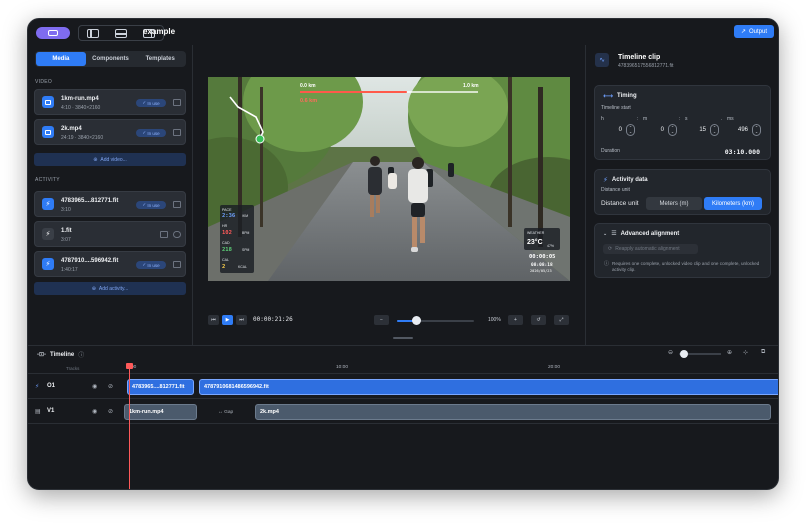 This screenshot has width=806, height=527. I want to click on media-name: 2k.mp4, so click(71, 129).